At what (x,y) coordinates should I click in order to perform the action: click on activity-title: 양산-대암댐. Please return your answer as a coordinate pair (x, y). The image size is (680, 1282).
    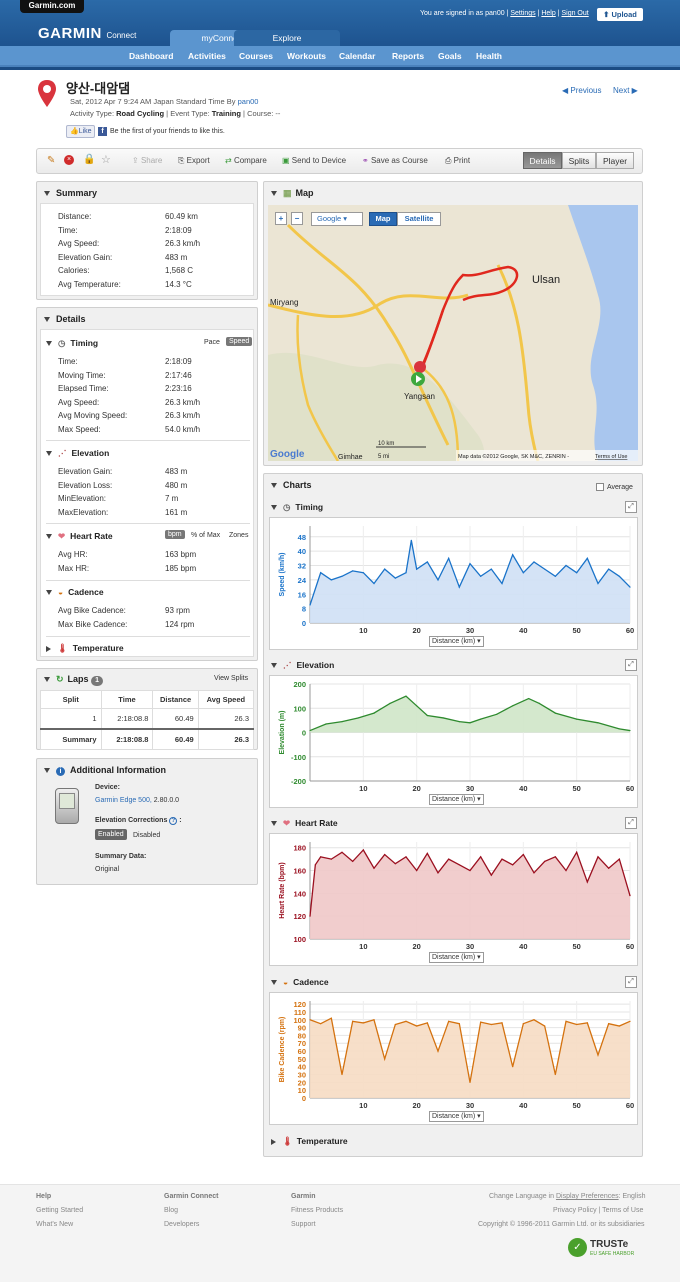
    Looking at the image, I should click on (98, 87).